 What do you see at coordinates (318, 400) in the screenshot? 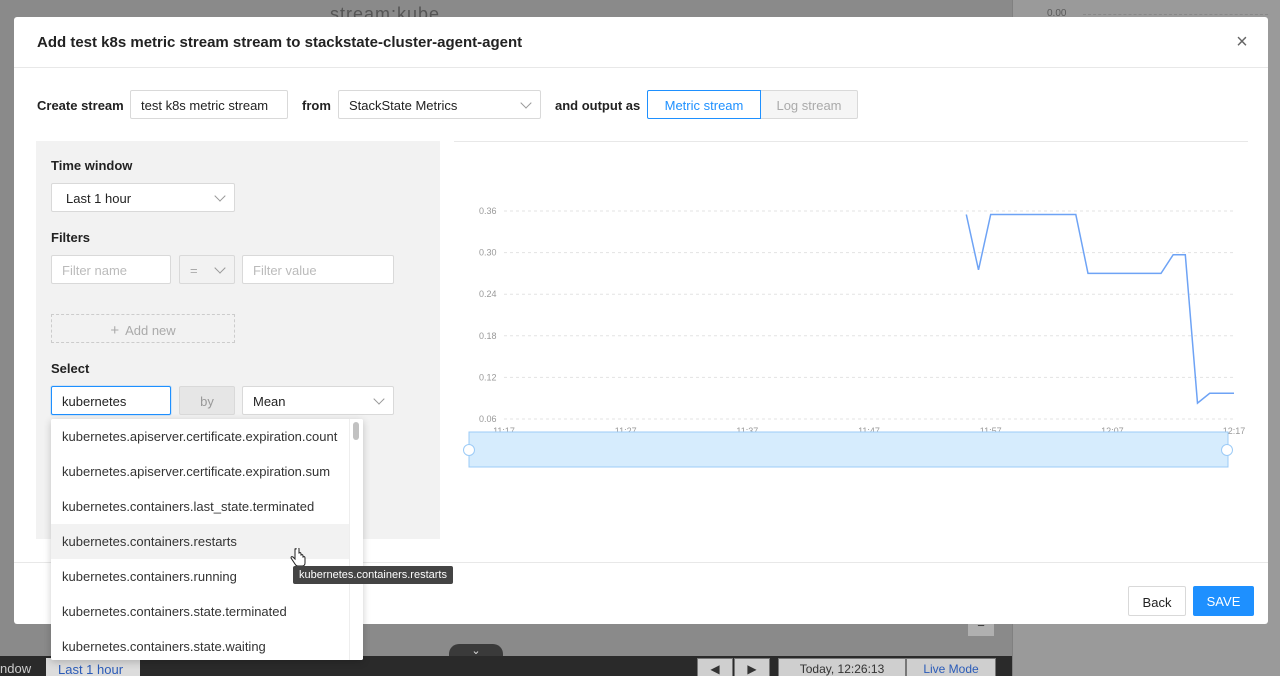
I see `aggregation-select: Mean` at bounding box center [318, 400].